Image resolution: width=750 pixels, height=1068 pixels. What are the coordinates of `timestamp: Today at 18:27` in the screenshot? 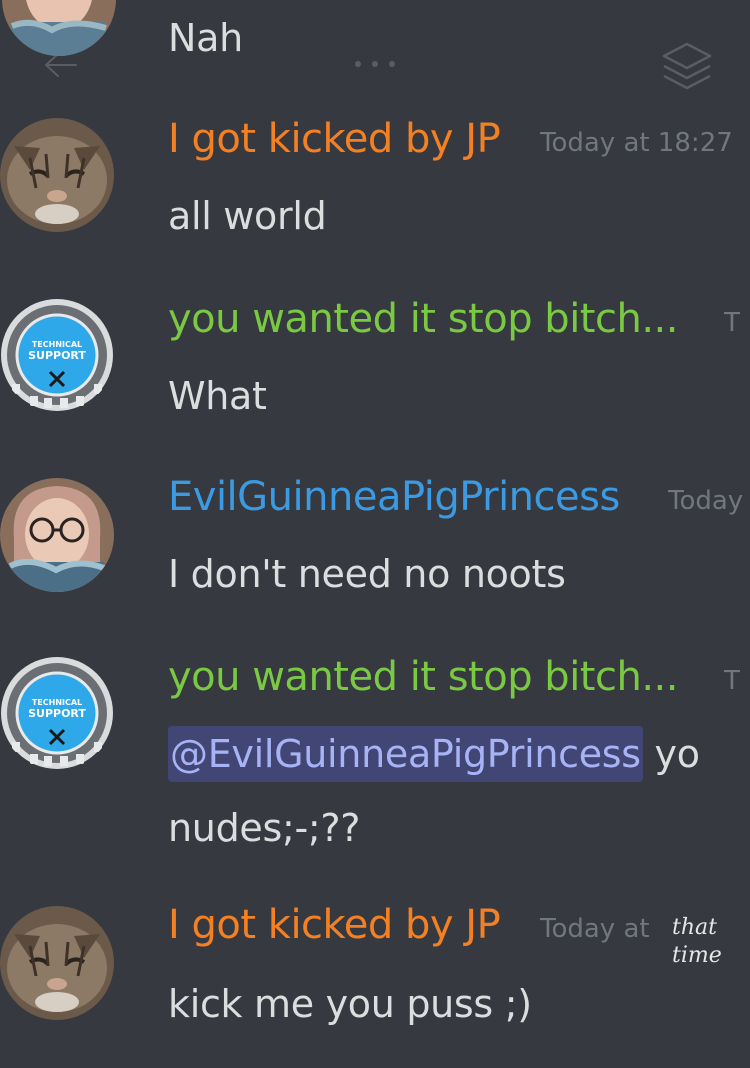 It's located at (636, 143).